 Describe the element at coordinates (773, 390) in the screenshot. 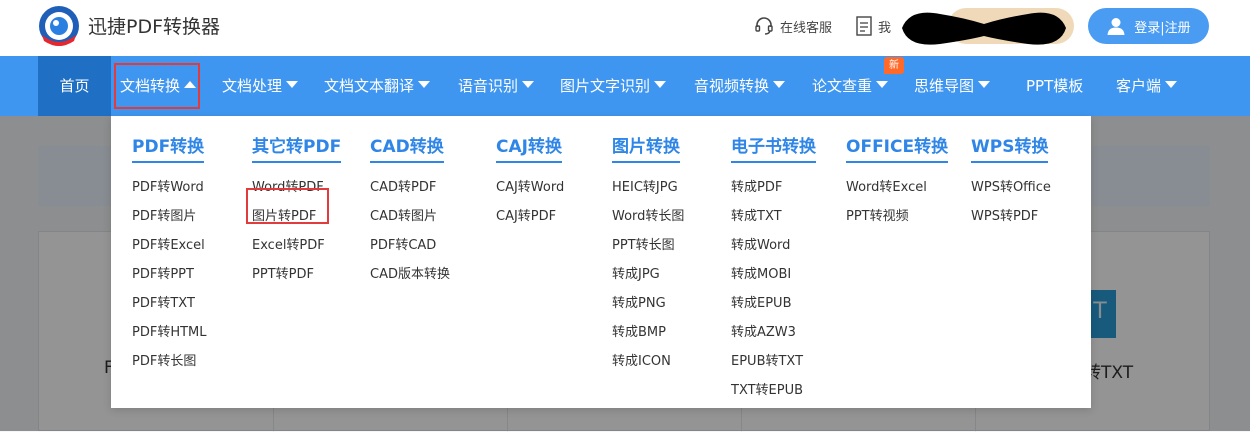

I see `menu-item: TXT转EPUB` at that location.